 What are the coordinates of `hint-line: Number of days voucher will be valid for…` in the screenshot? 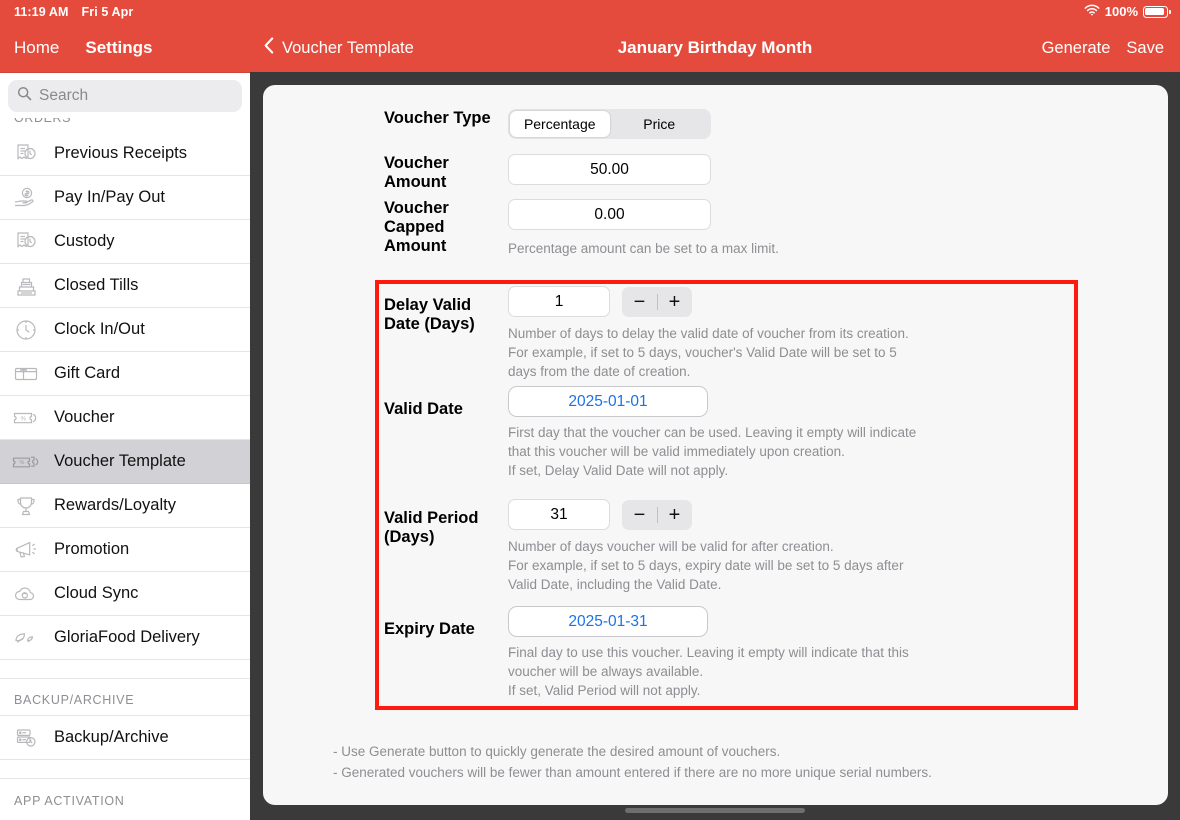 It's located at (671, 546).